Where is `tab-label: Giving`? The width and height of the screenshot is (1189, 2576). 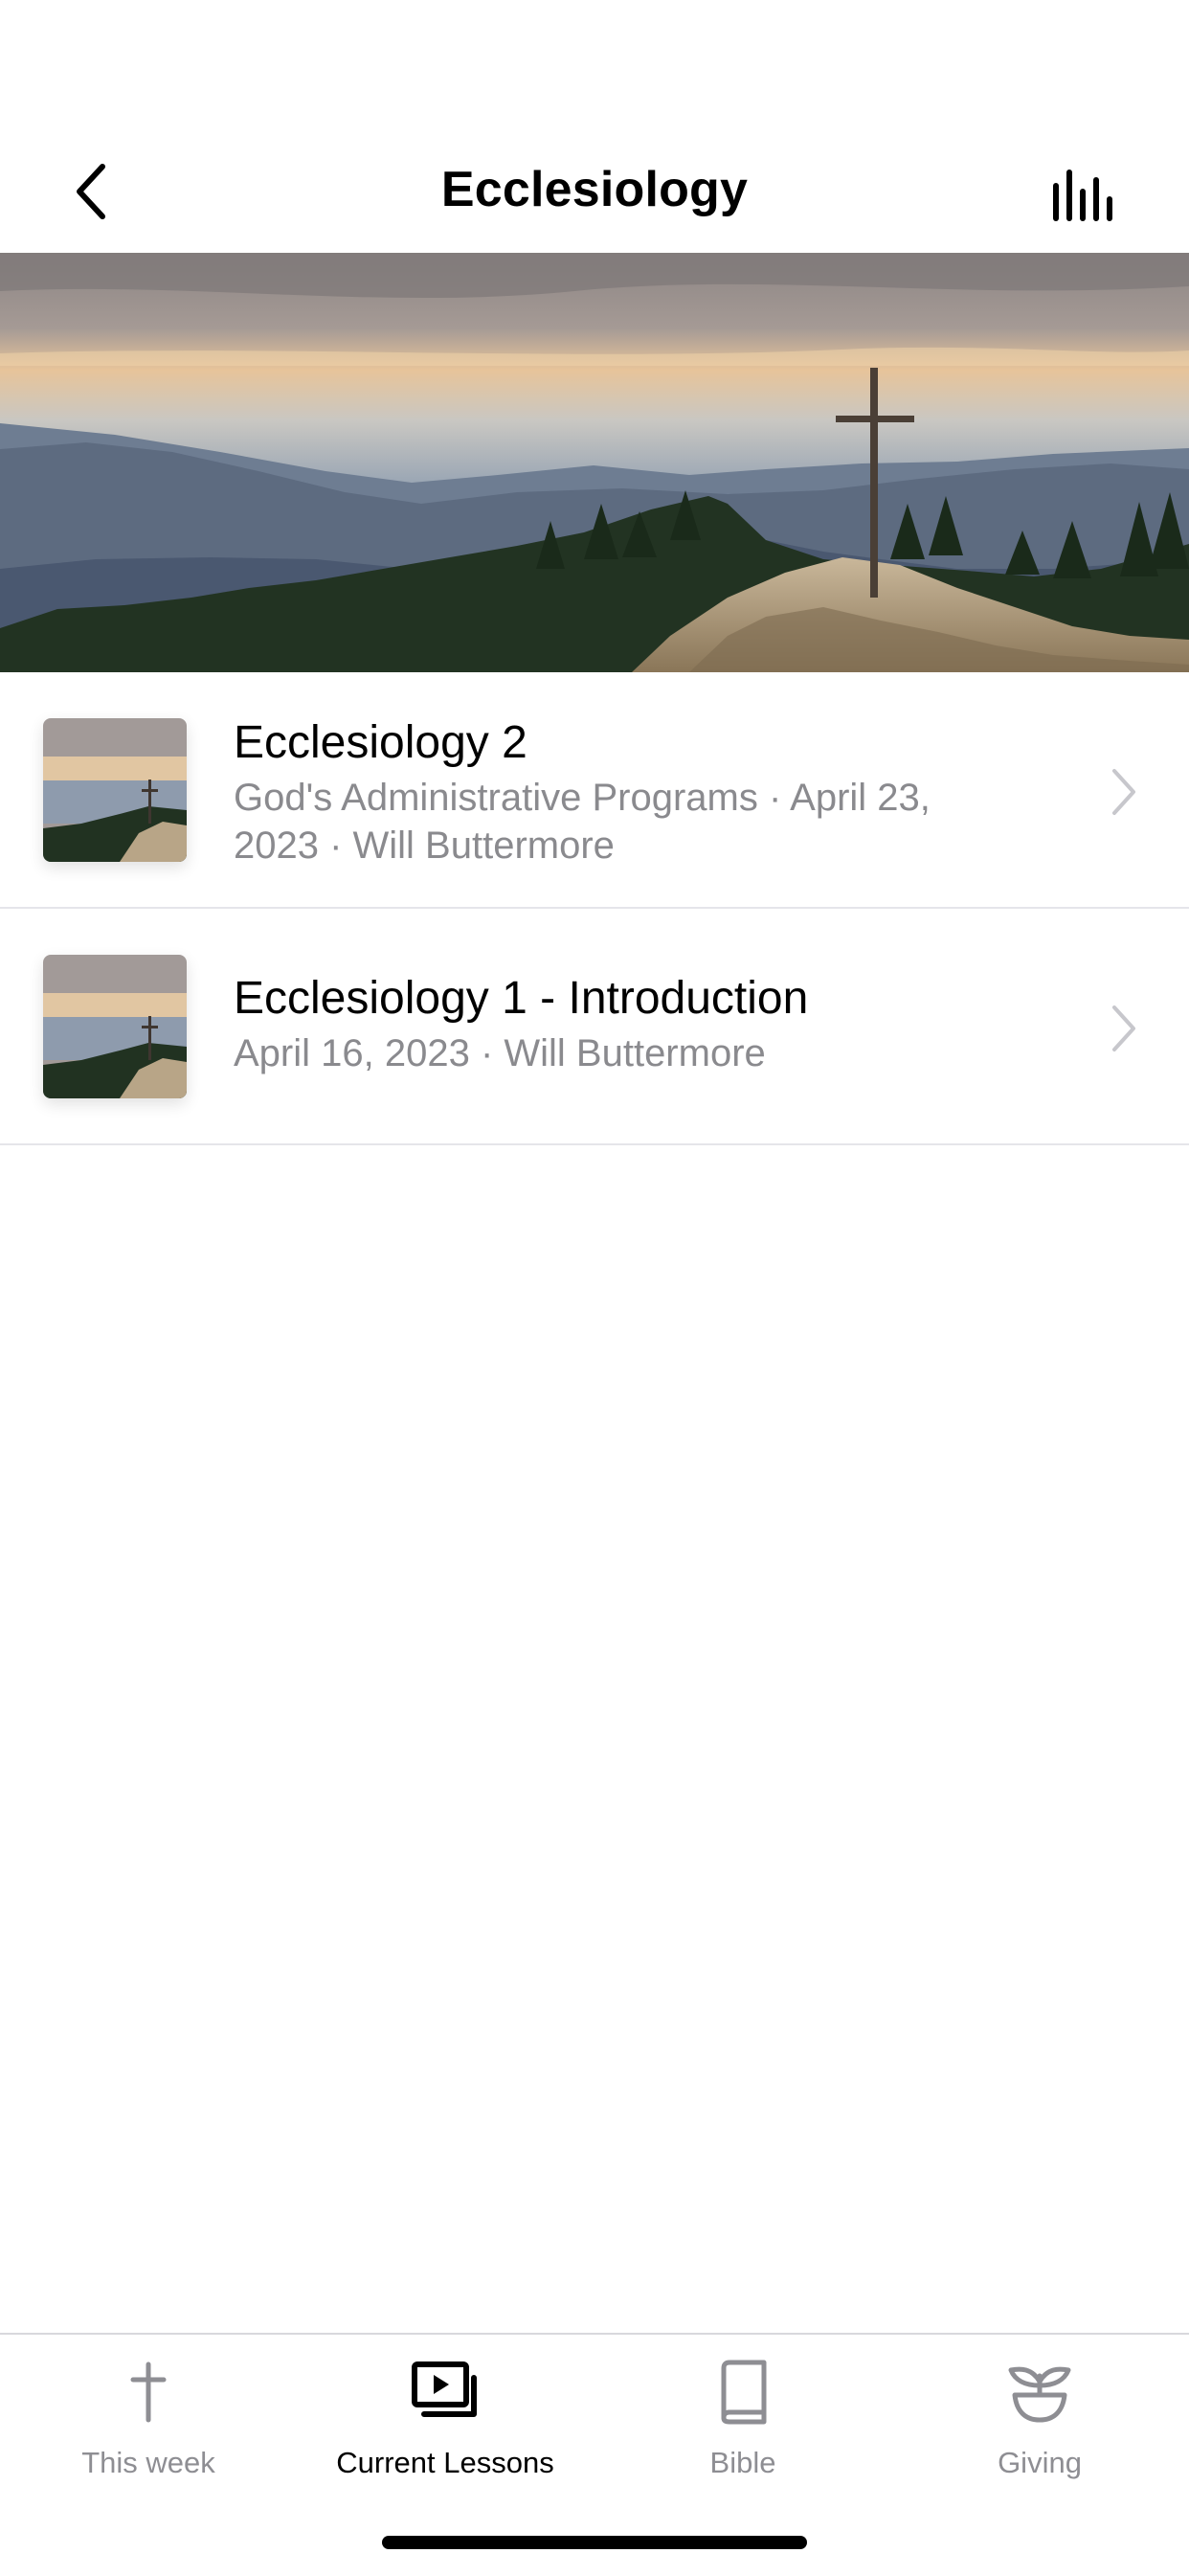
tab-label: Giving is located at coordinates (1040, 2462).